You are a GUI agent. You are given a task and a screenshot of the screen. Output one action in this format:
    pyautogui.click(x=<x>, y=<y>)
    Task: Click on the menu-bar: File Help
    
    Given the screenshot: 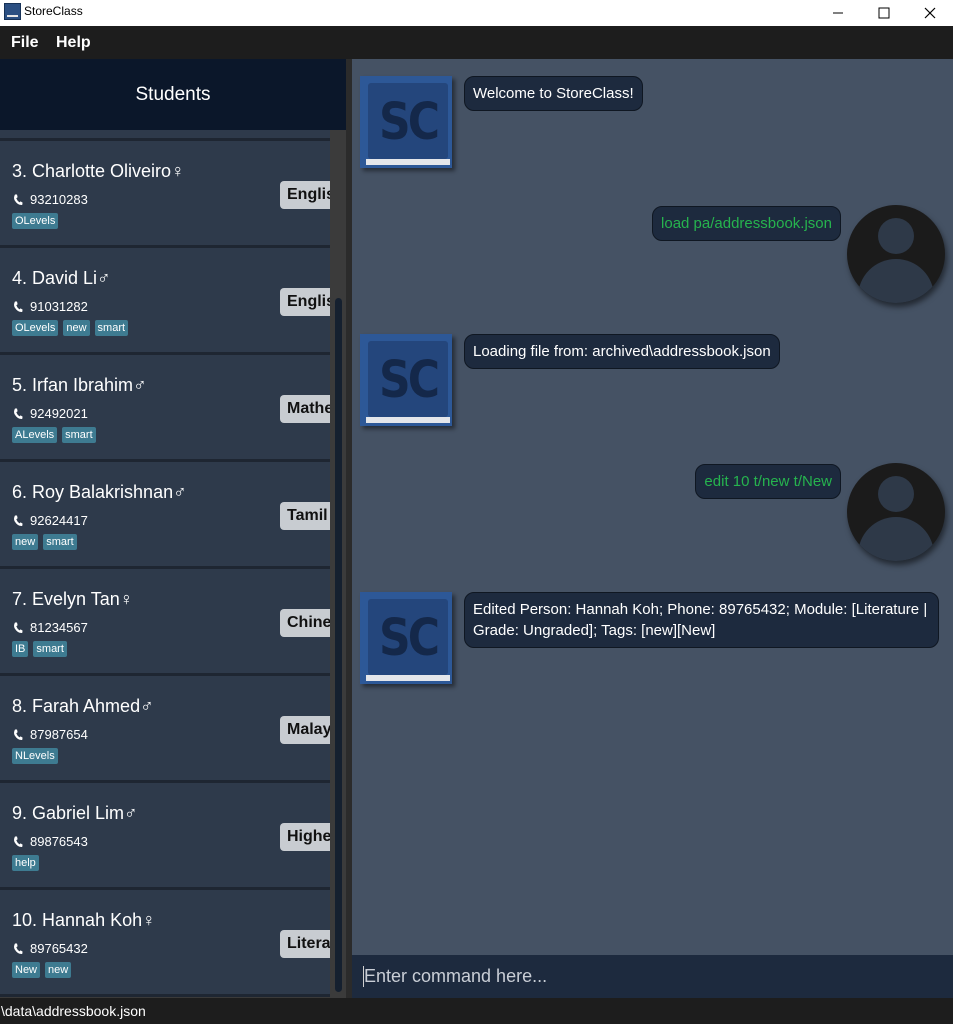 What is the action you would take?
    pyautogui.click(x=476, y=42)
    